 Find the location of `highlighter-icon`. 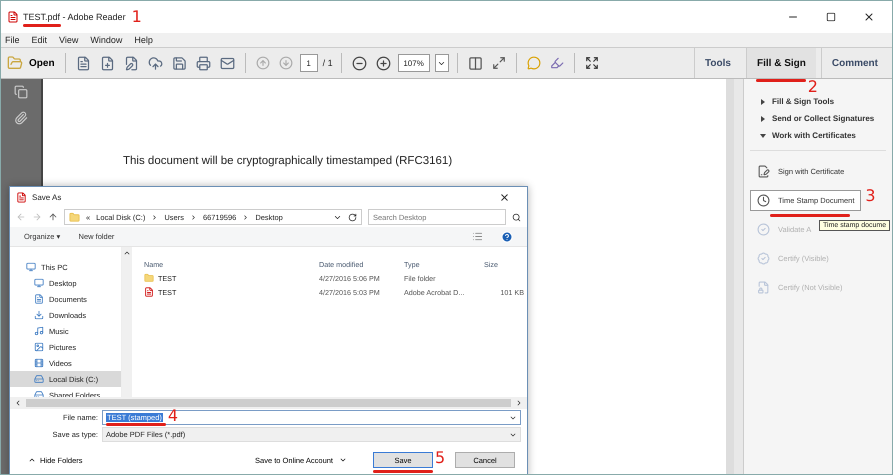

highlighter-icon is located at coordinates (557, 63).